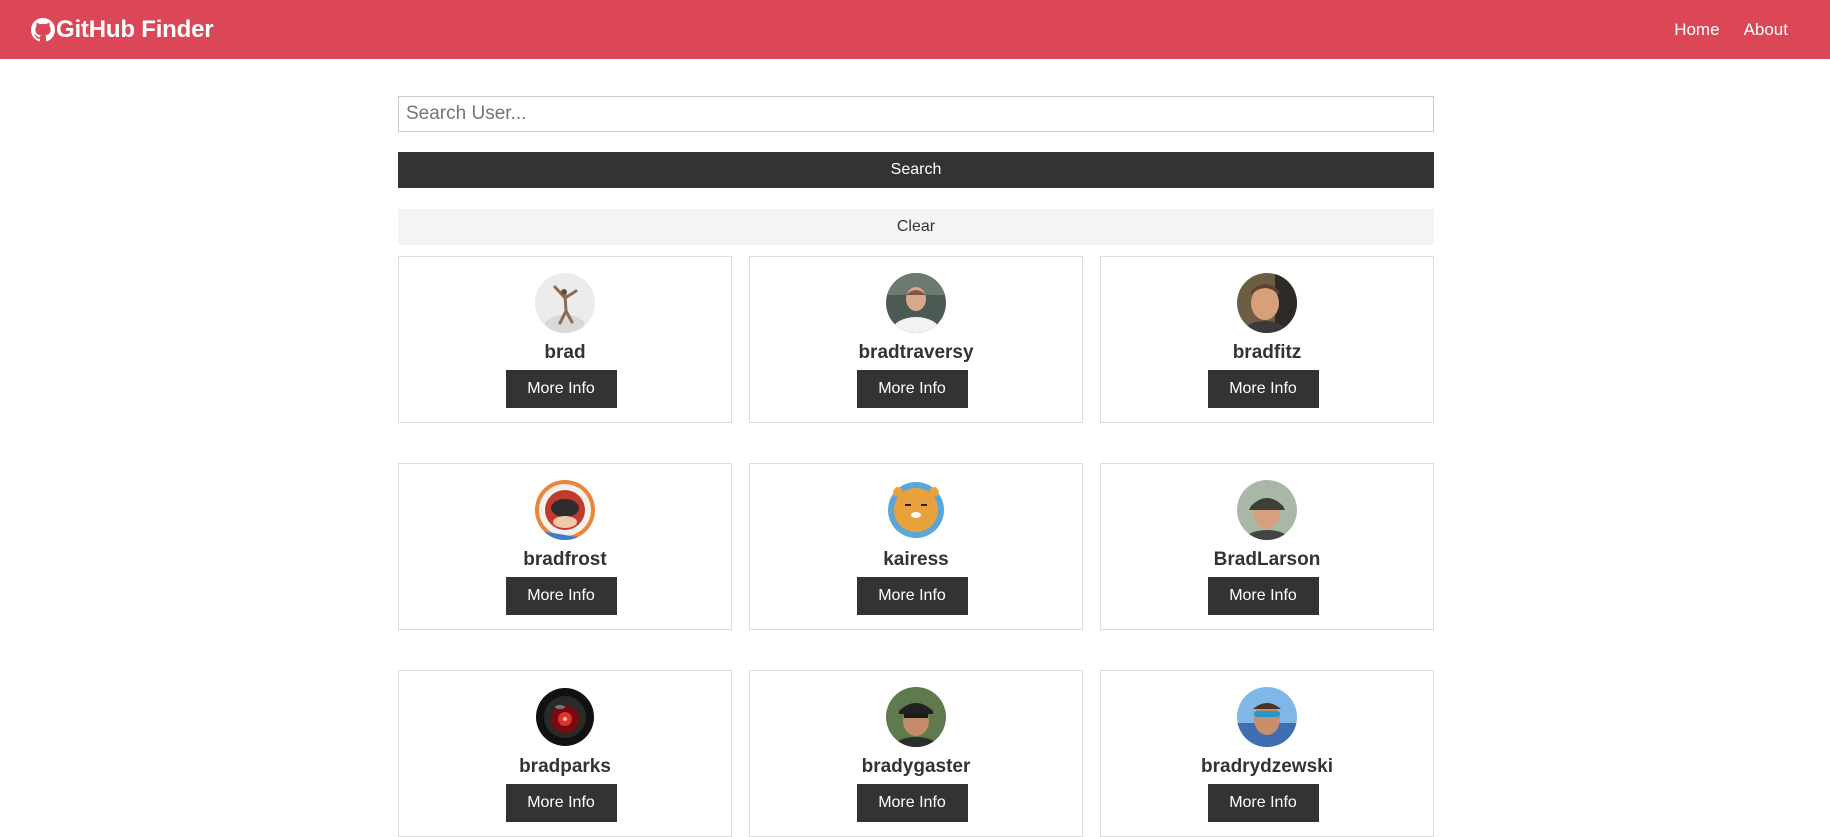 The height and width of the screenshot is (837, 1830). I want to click on user-login: brad, so click(565, 352).